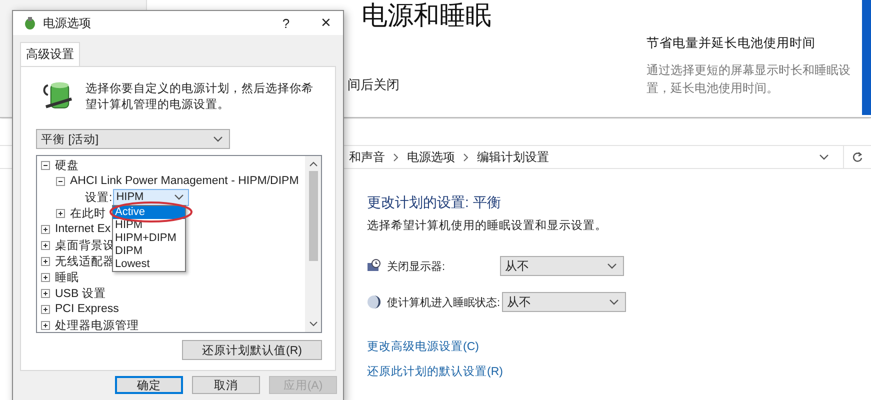  I want to click on tree-item: 处理器电源管理, so click(97, 325).